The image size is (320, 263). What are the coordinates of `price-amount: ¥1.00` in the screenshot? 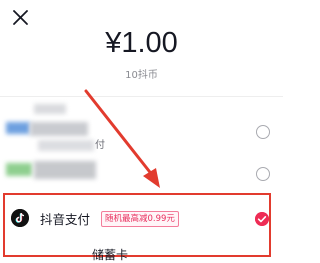 It's located at (141, 43).